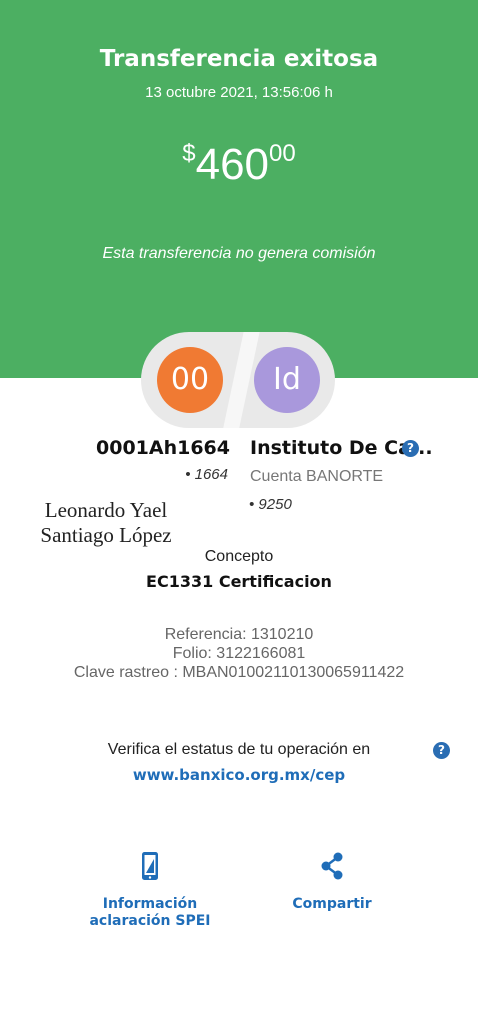  What do you see at coordinates (232, 164) in the screenshot?
I see `amount-integer: 460` at bounding box center [232, 164].